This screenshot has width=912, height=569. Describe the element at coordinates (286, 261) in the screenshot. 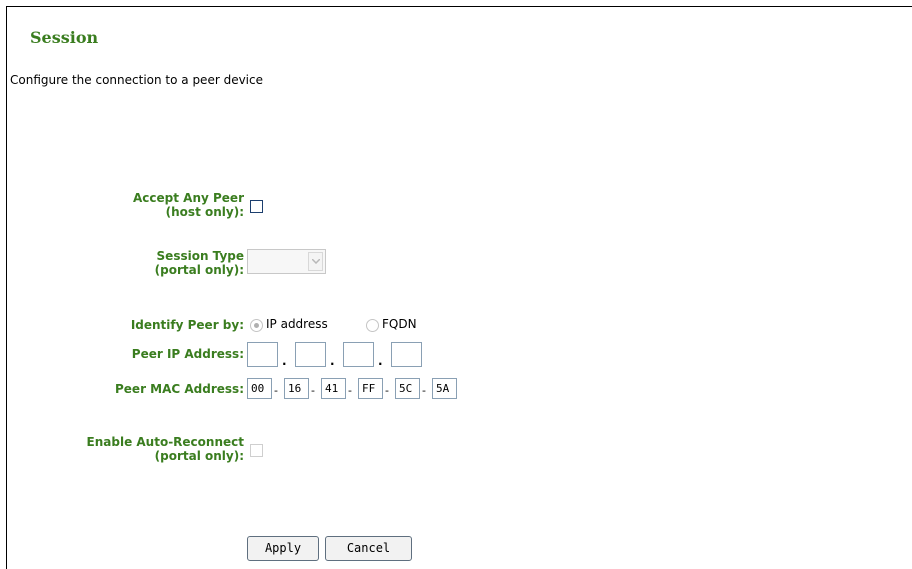

I see `session-type-select` at that location.